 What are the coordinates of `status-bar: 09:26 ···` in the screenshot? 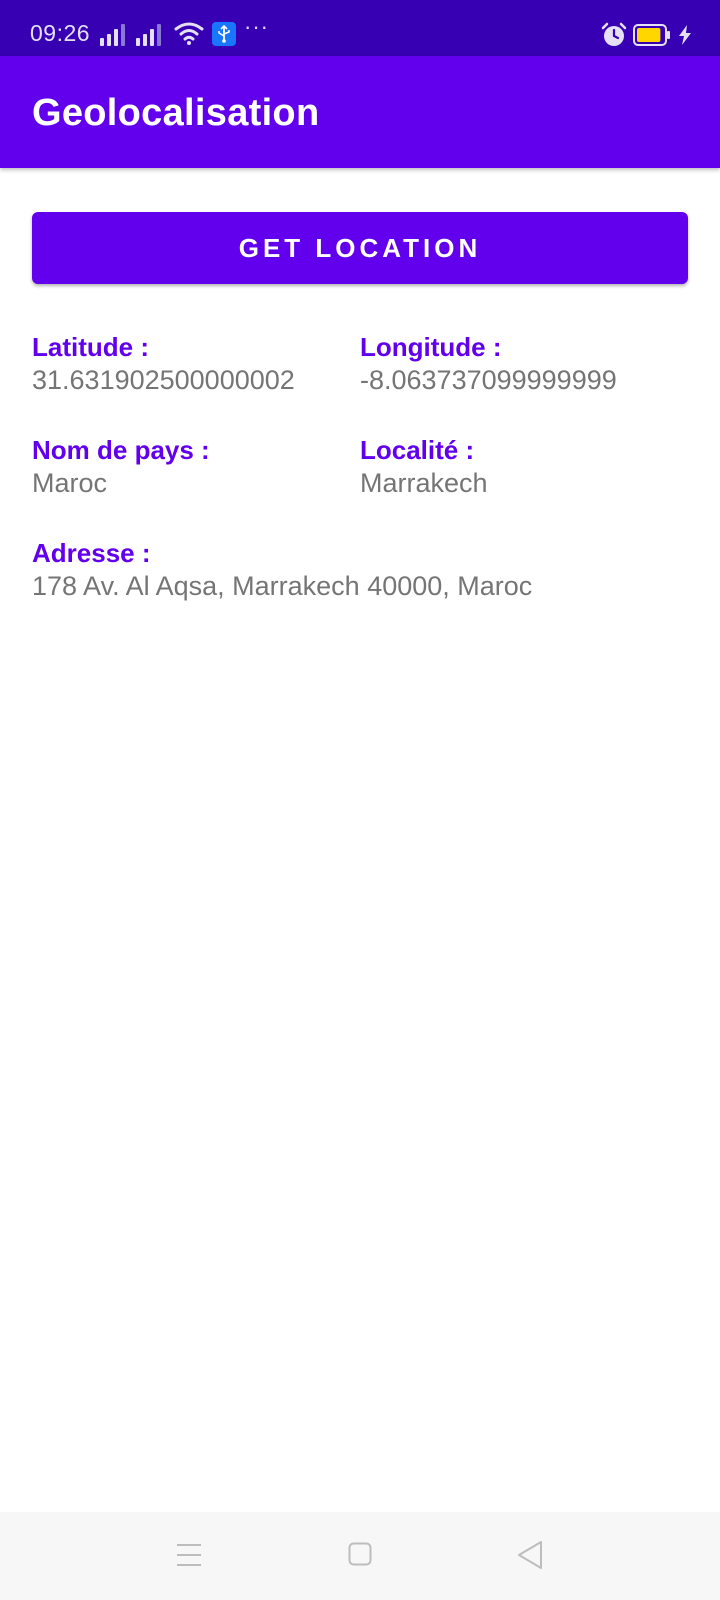 It's located at (360, 28).